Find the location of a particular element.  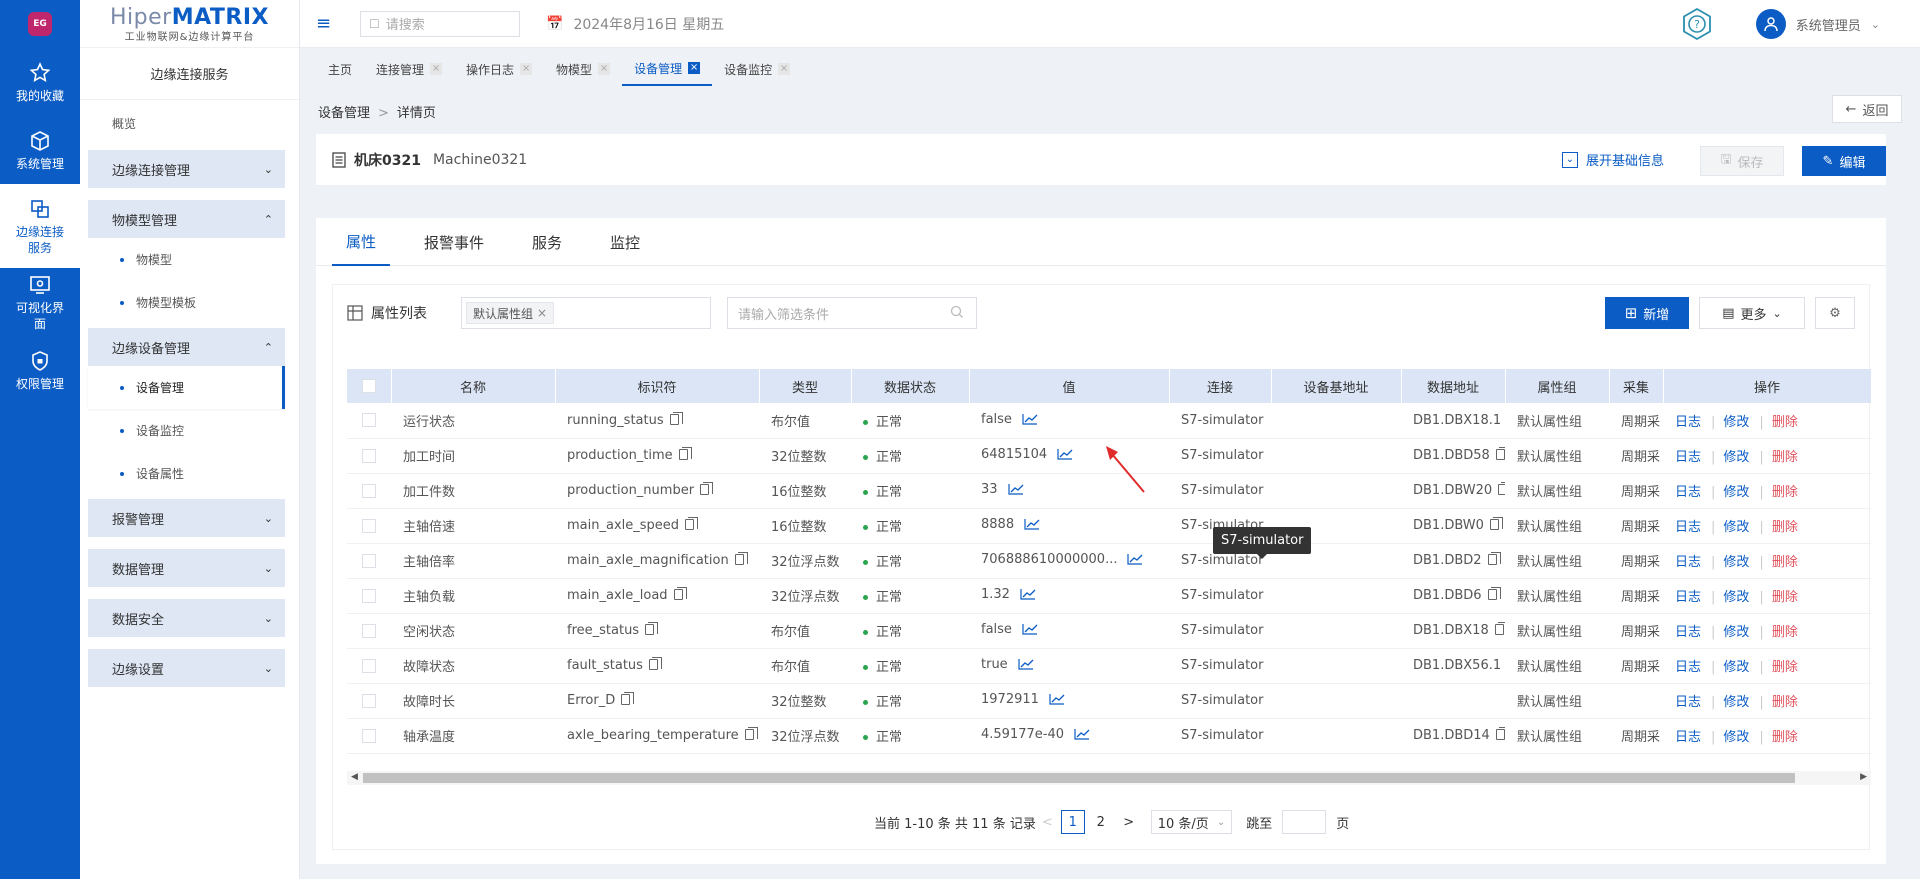

tab-alarm-events: 报警事件 is located at coordinates (454, 242).